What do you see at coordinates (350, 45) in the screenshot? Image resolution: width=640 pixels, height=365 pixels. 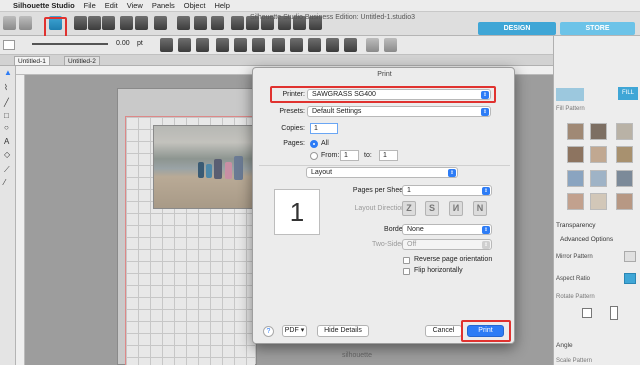 I see `dragonfly-icon` at bounding box center [350, 45].